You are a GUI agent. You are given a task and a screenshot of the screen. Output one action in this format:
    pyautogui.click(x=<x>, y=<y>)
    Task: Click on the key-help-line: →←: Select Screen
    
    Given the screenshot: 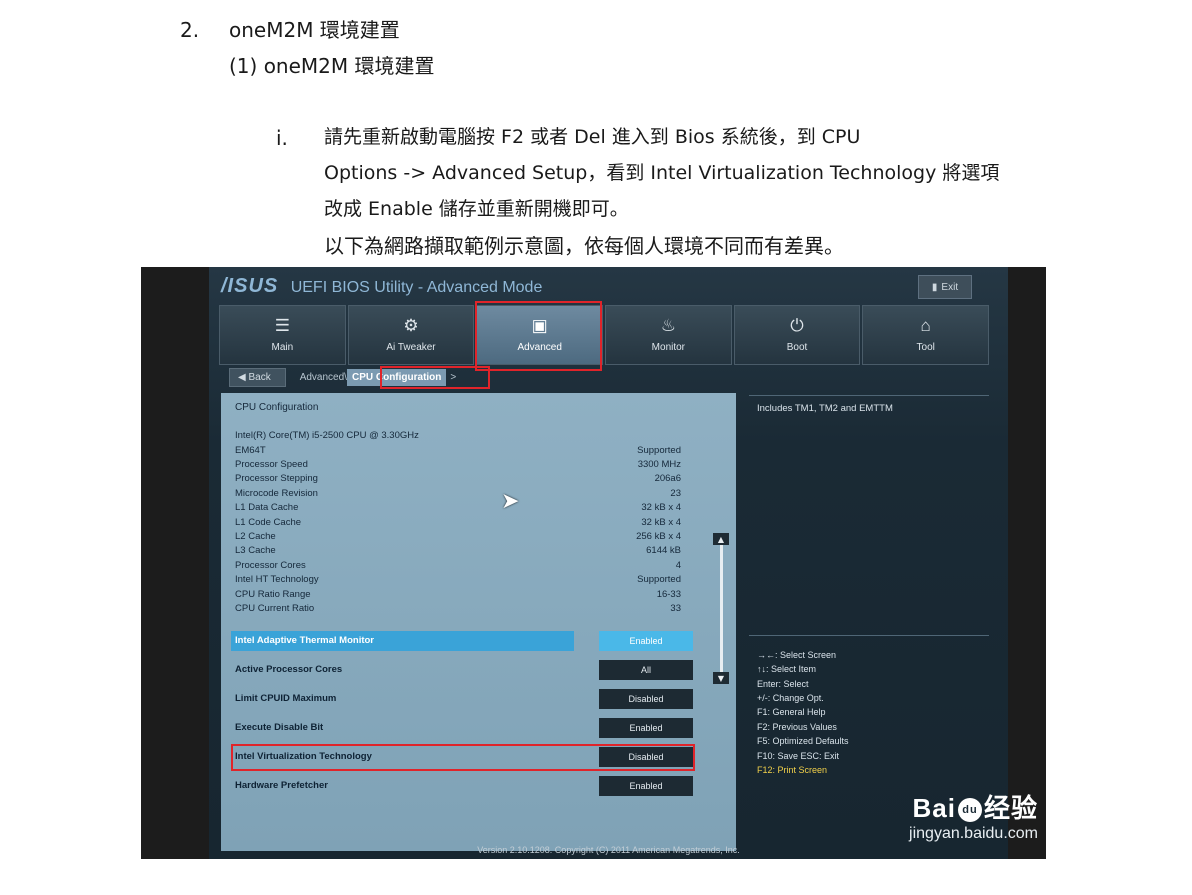 What is the action you would take?
    pyautogui.click(x=797, y=655)
    